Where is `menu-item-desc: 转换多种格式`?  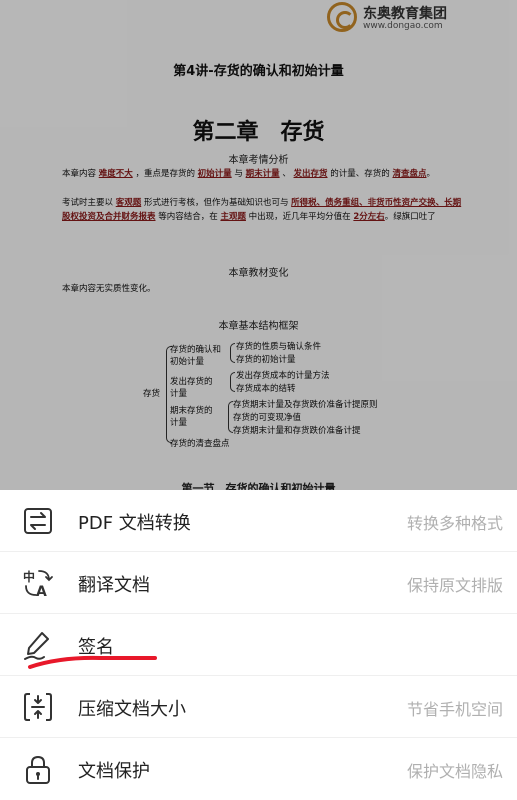
menu-item-desc: 转换多种格式 is located at coordinates (454, 523).